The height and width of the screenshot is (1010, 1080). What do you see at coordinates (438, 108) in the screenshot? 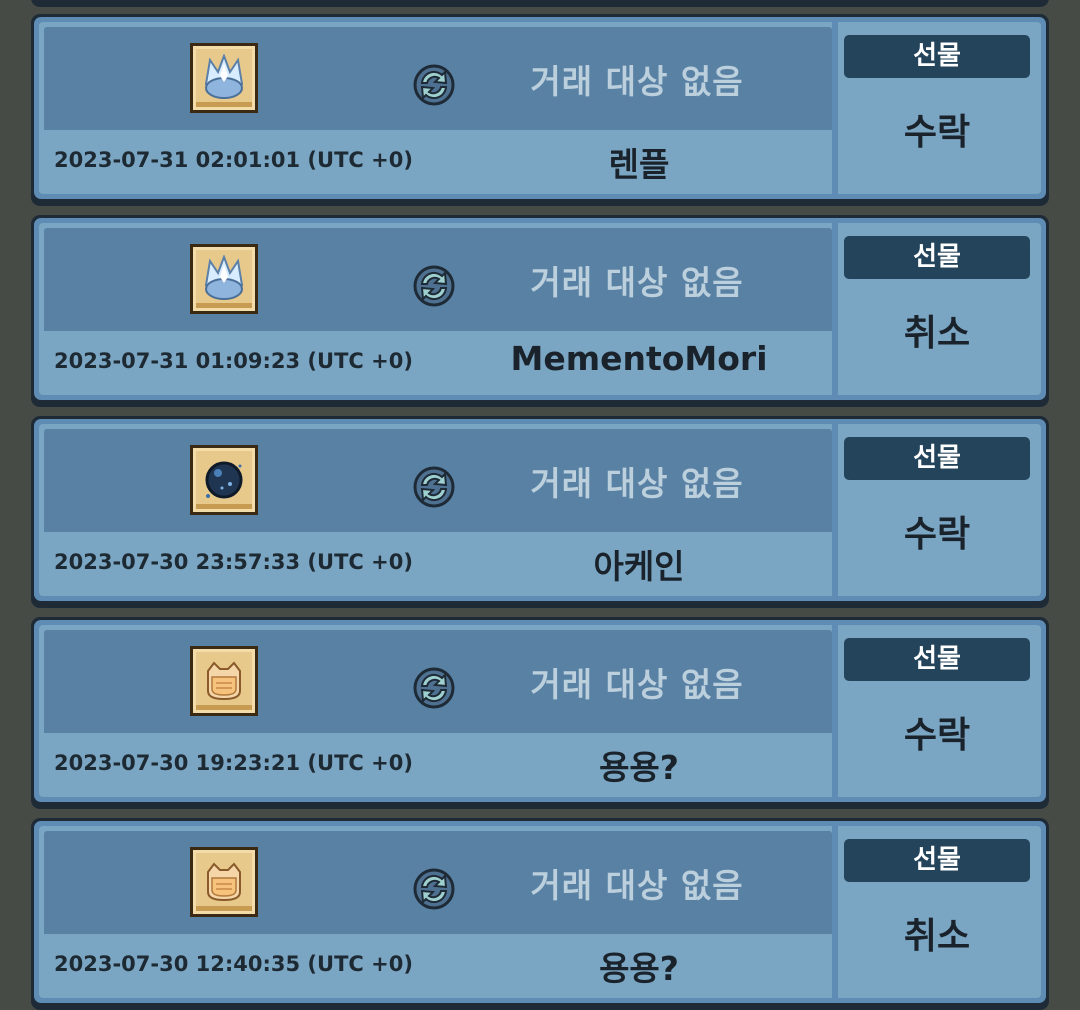
I see `record-info-pane: 거래 대상 없음 2023-07-31 02:01:01 (UTC +0) 렌플` at bounding box center [438, 108].